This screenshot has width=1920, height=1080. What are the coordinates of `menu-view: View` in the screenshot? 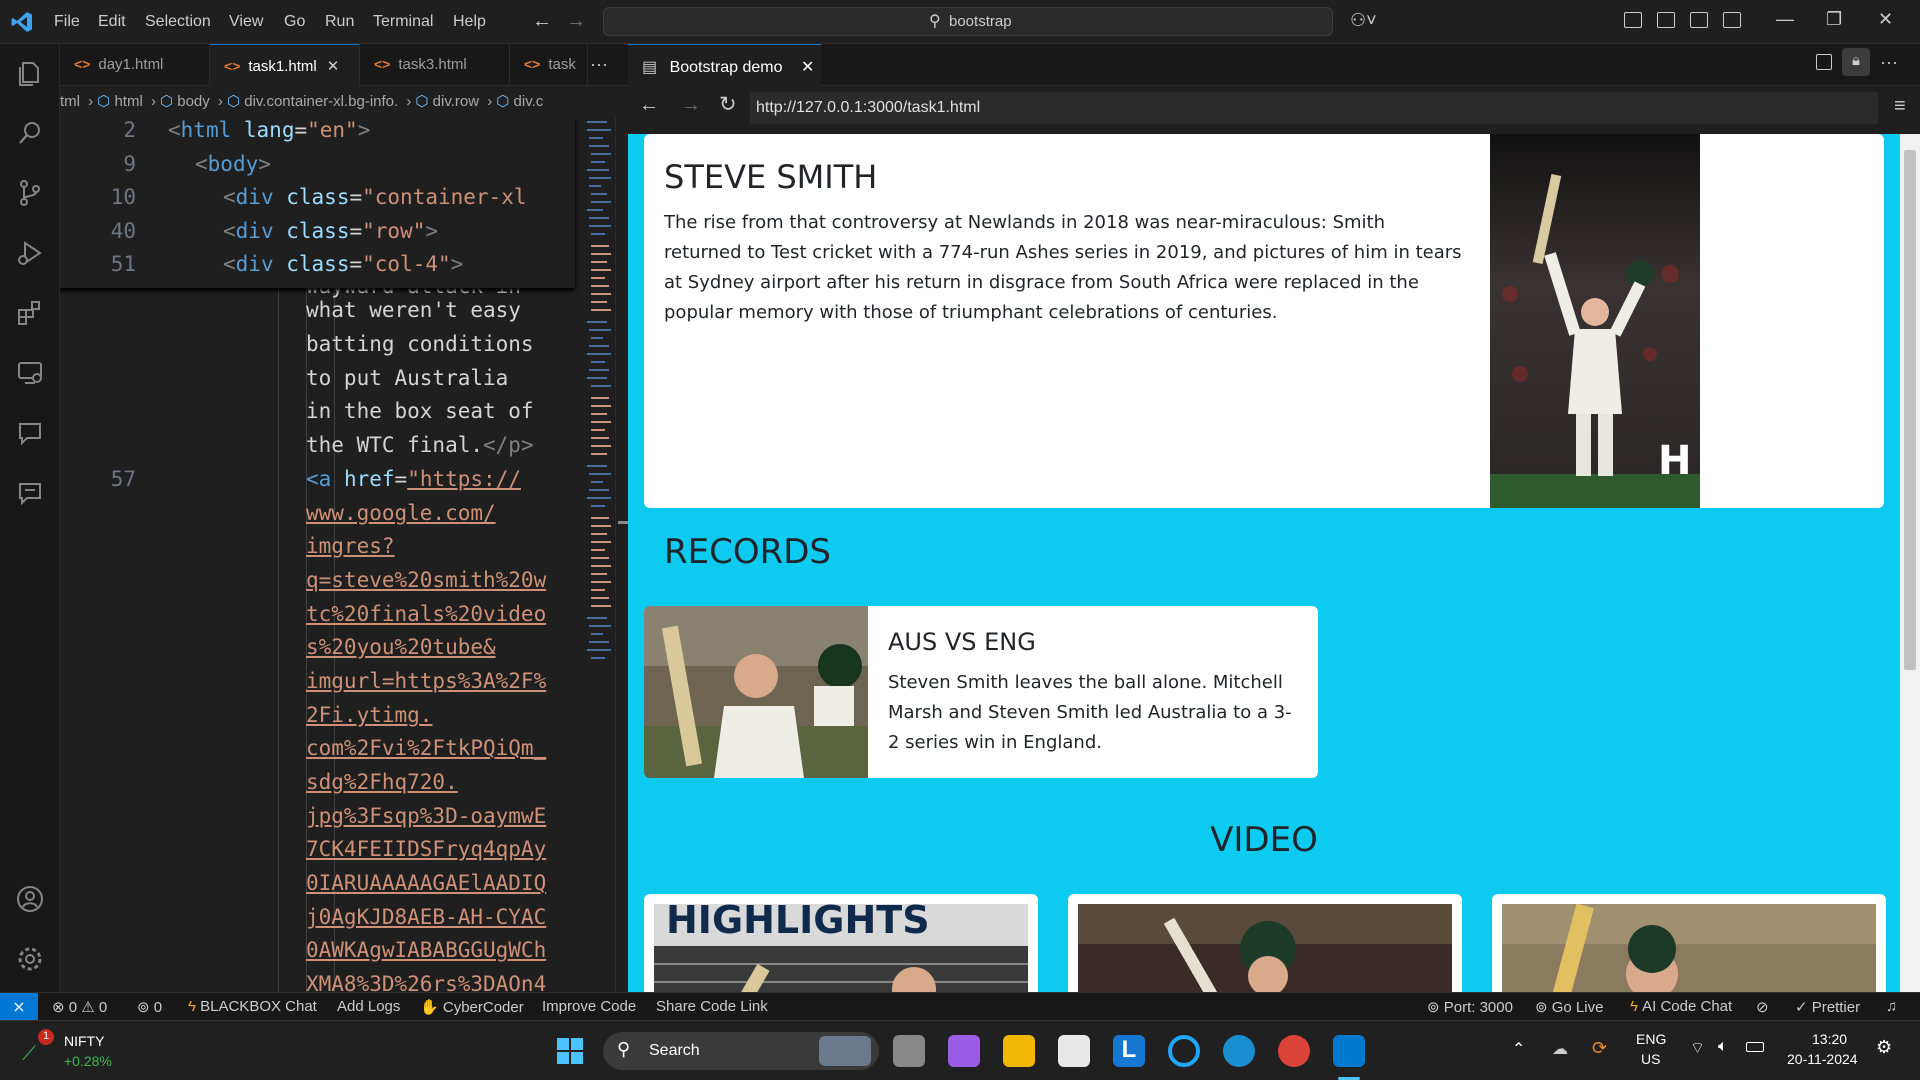 It's located at (246, 22).